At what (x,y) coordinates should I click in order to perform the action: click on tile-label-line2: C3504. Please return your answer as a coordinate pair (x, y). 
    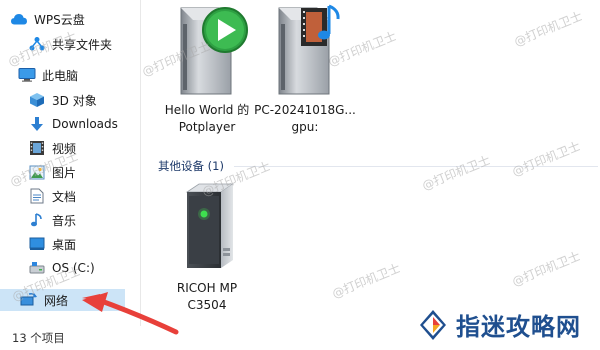
    Looking at the image, I should click on (207, 305).